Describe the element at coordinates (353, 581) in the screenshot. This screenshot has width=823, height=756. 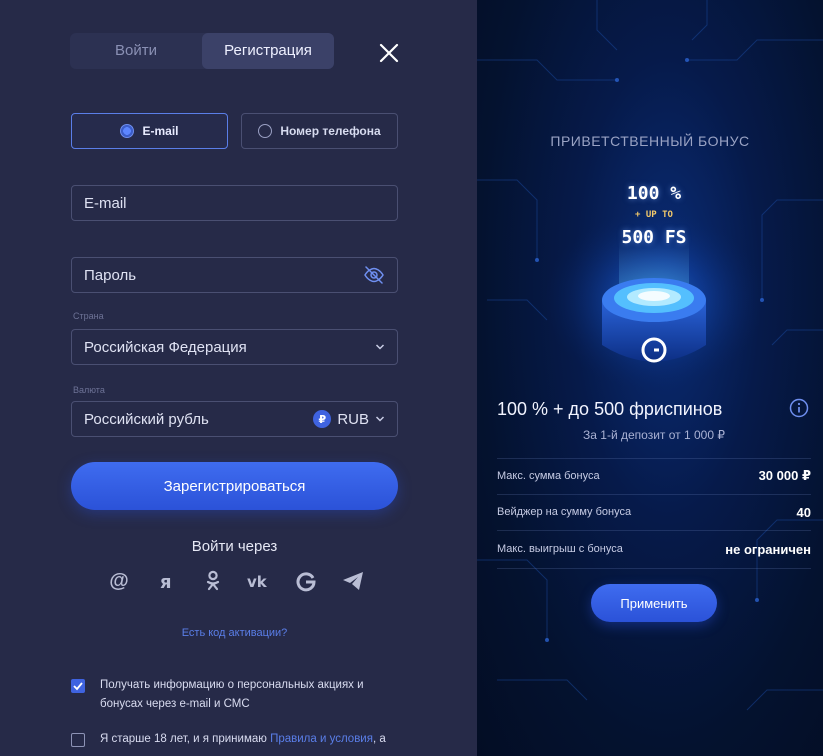
I see `telegram-icon` at that location.